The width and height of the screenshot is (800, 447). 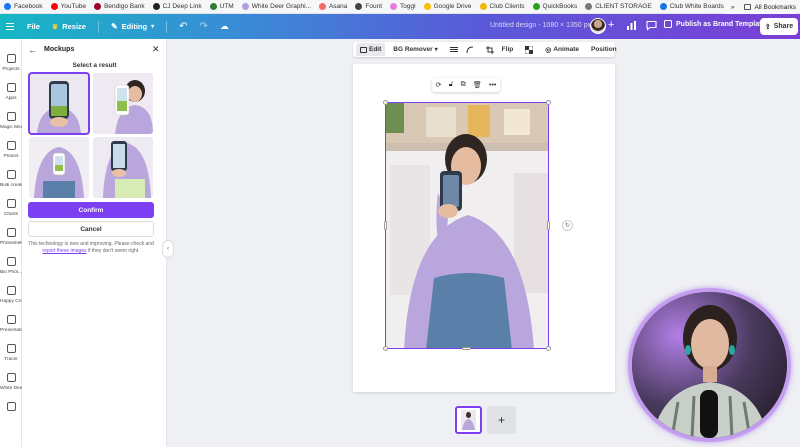 What do you see at coordinates (548, 225) in the screenshot?
I see `resize-handle-right` at bounding box center [548, 225].